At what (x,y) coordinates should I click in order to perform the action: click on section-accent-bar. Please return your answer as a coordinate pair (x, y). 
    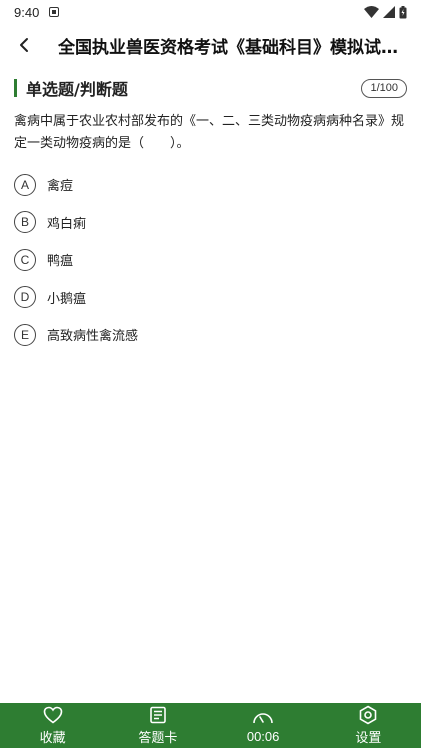
    Looking at the image, I should click on (15, 88).